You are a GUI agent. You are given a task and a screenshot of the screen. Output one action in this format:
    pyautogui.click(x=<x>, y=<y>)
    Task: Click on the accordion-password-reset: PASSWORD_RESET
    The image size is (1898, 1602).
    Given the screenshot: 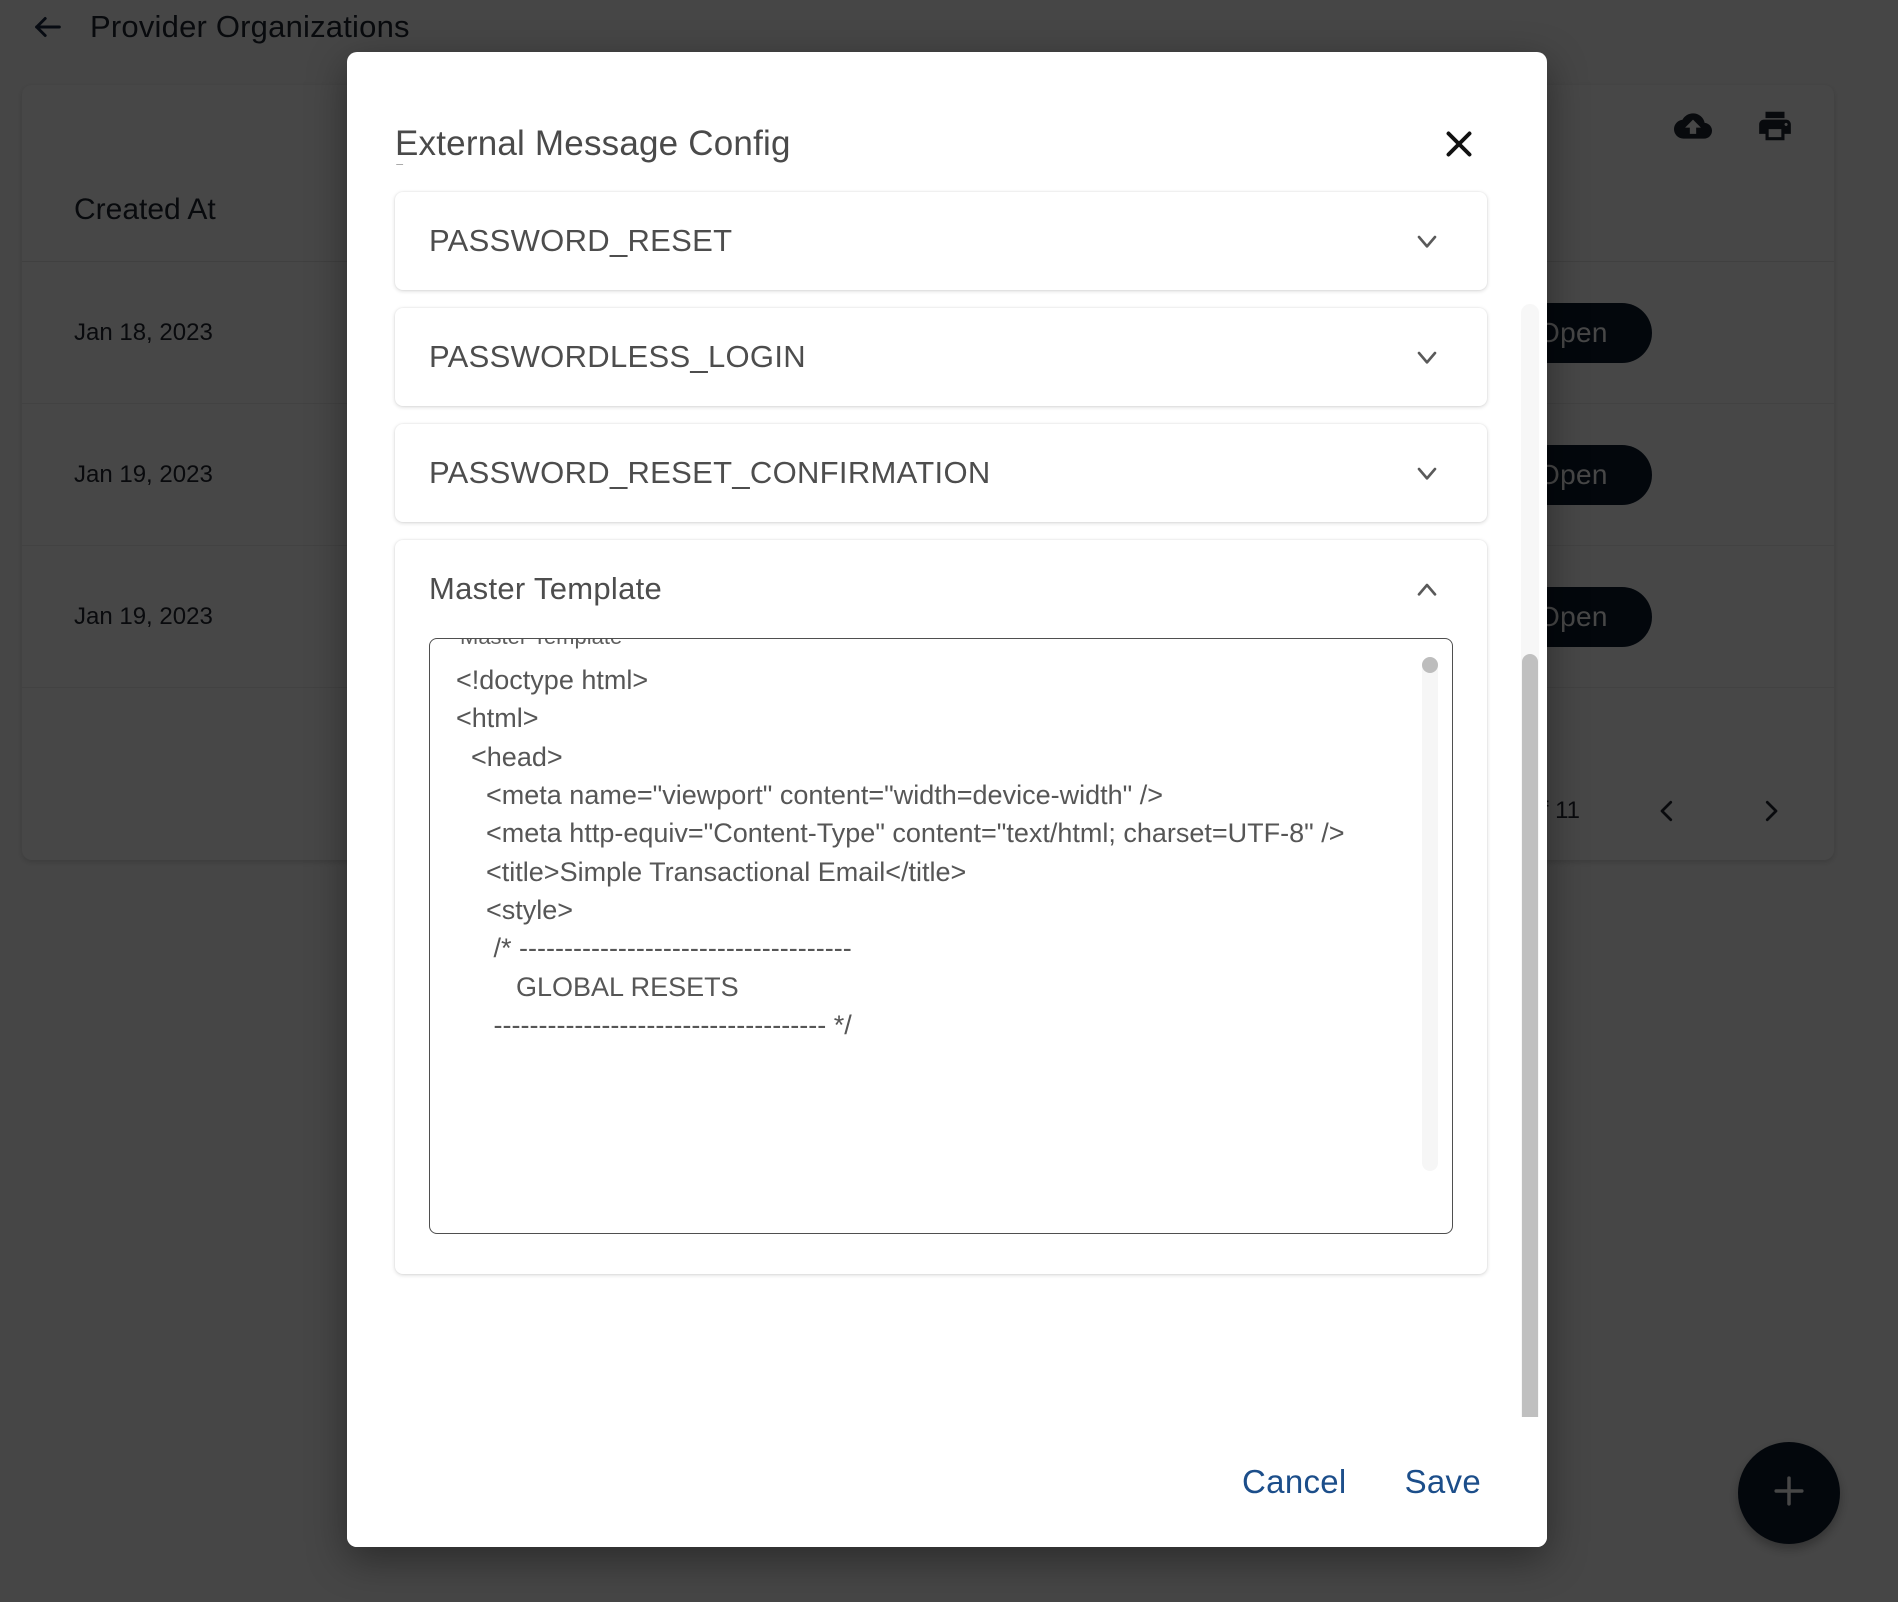 What is the action you would take?
    pyautogui.click(x=941, y=241)
    